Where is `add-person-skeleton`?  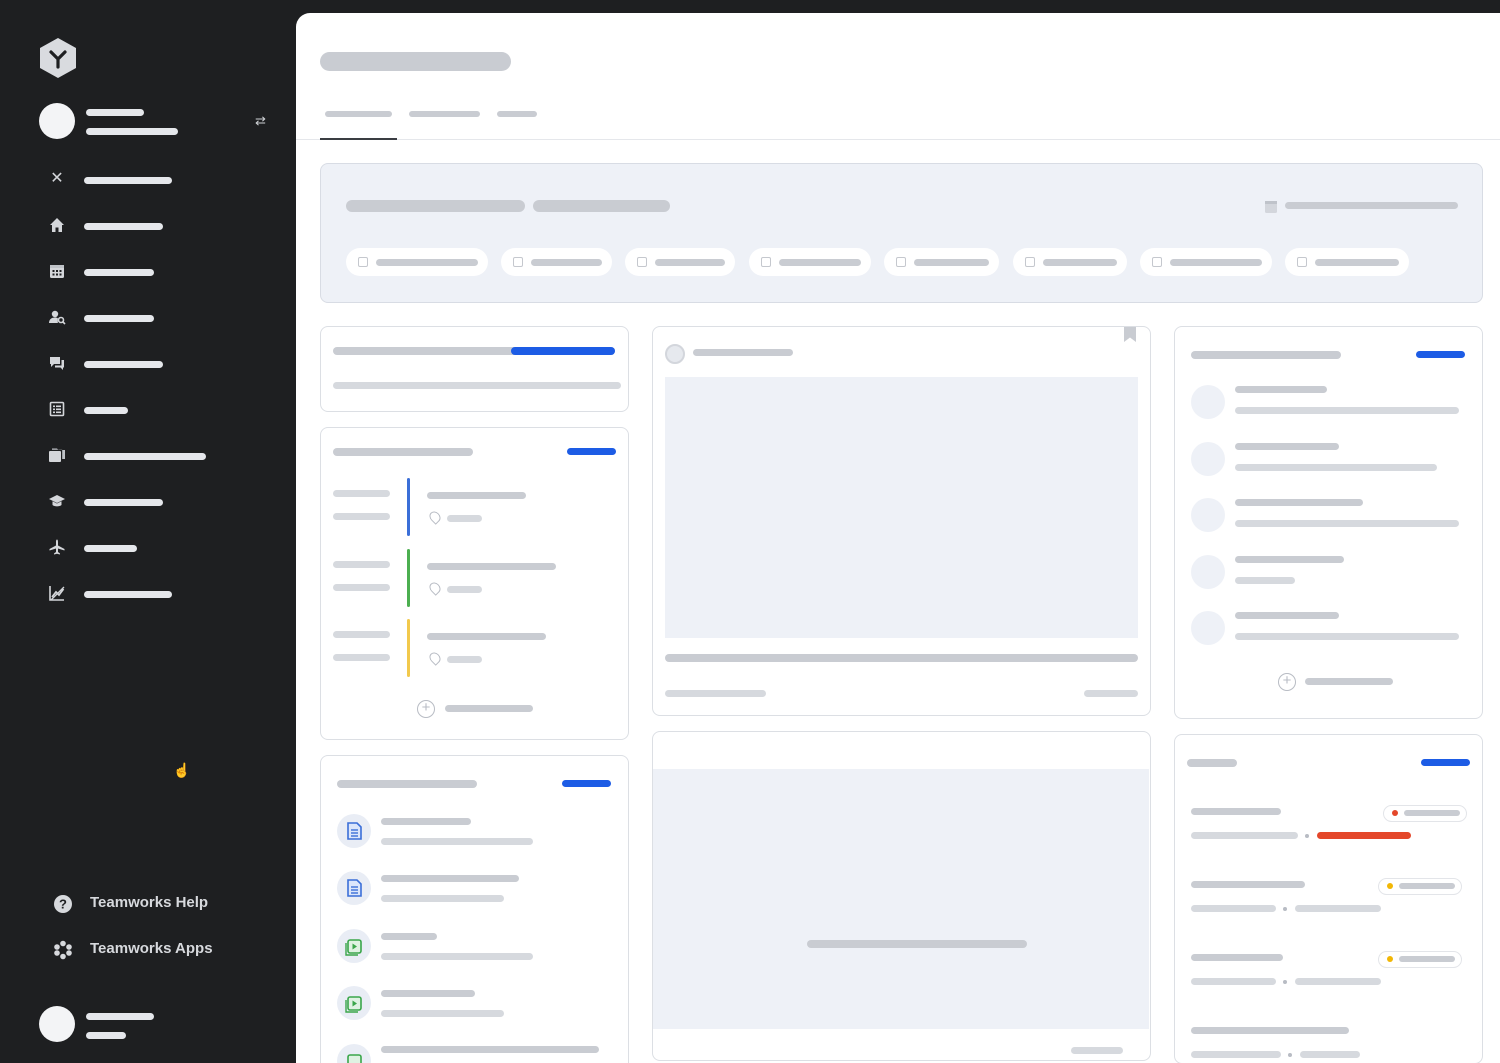
add-person-skeleton is located at coordinates (1349, 681).